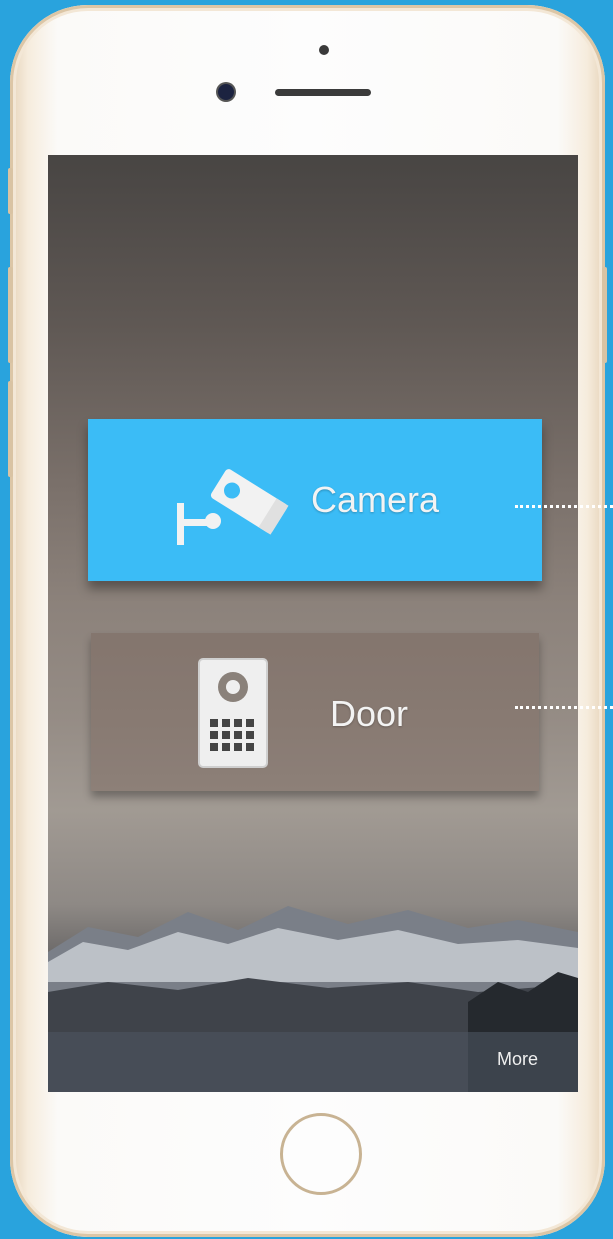 Image resolution: width=613 pixels, height=1239 pixels. I want to click on door-label: Door, so click(369, 713).